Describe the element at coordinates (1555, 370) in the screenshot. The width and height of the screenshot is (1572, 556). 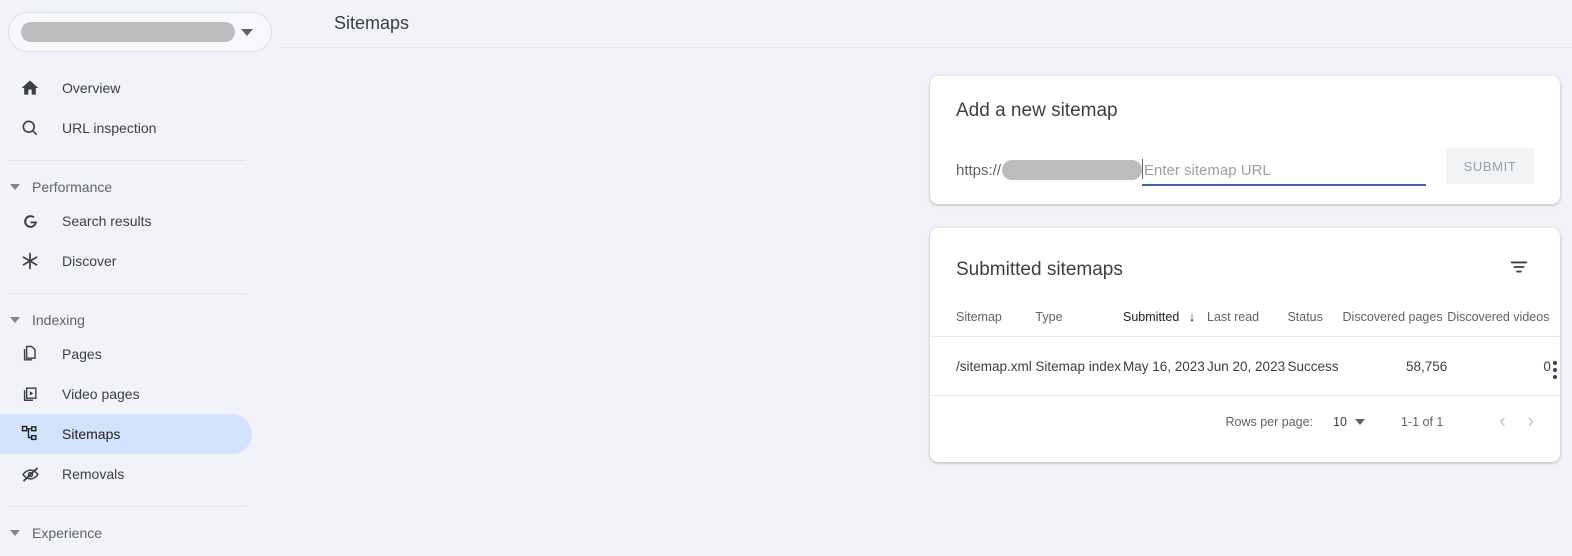
I see `kebab-menu-icon` at that location.